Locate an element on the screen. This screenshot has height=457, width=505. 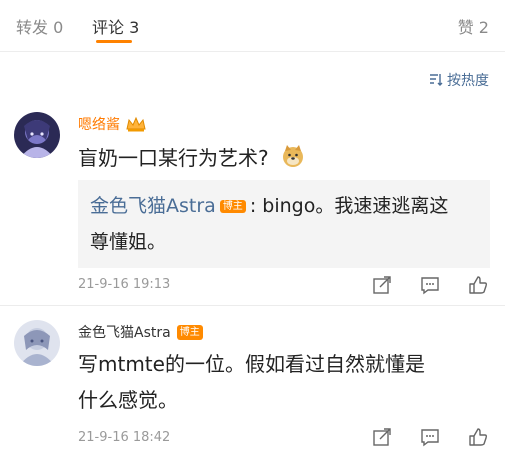
reply-line-1: 金色飞猫Astra 博主: bingo。我速速逃离这 is located at coordinates (284, 206).